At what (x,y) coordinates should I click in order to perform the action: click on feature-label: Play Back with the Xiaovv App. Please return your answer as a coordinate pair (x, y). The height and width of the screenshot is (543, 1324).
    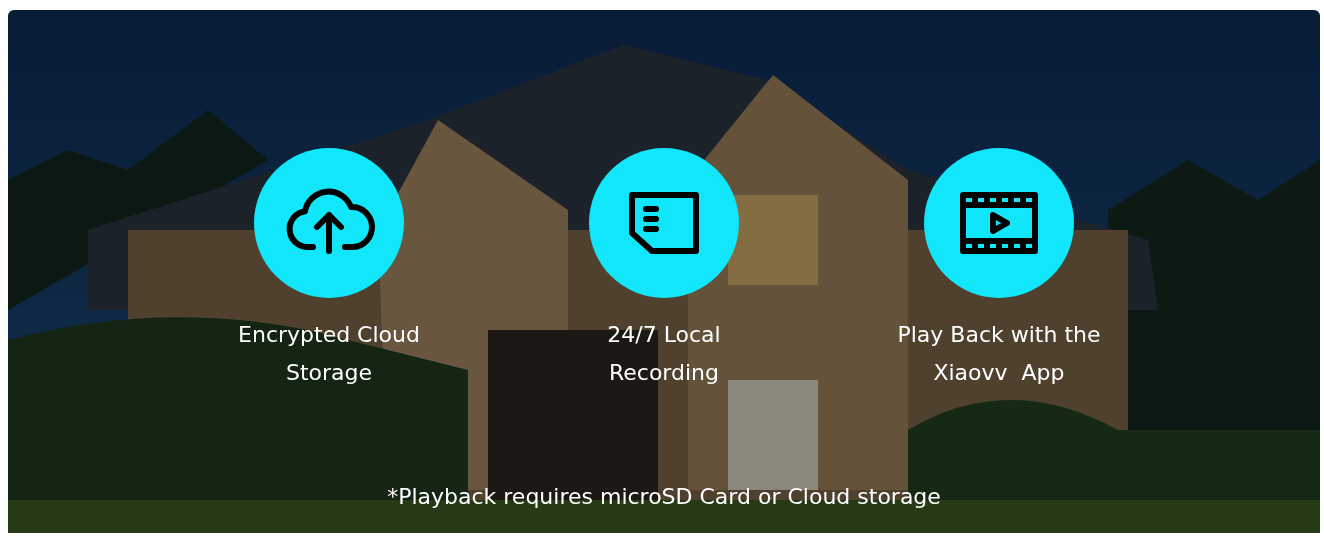
    Looking at the image, I should click on (999, 354).